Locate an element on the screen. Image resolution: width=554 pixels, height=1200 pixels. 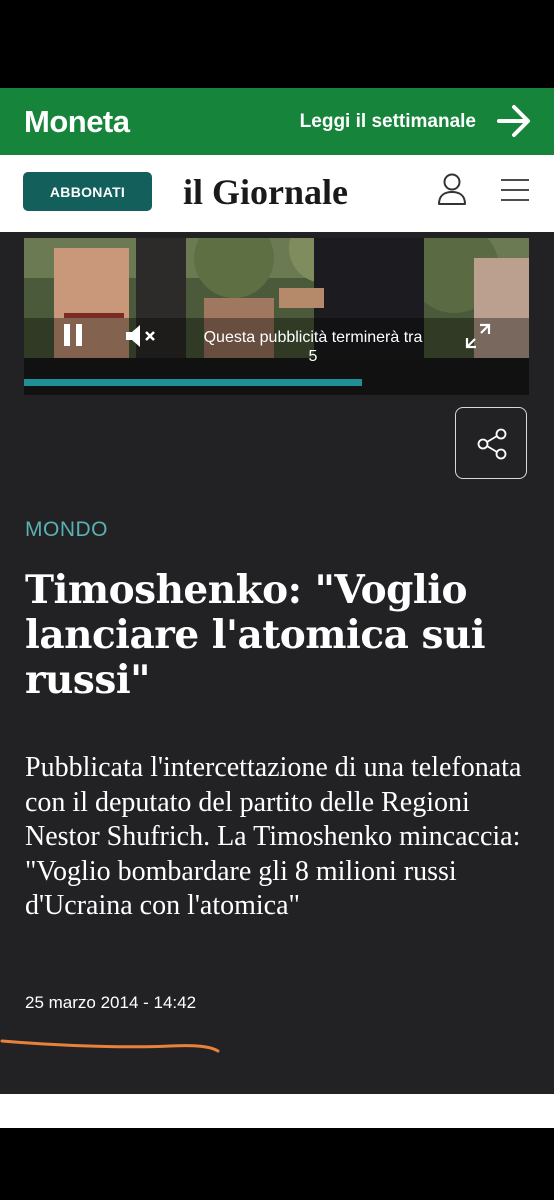
share-button is located at coordinates (491, 443).